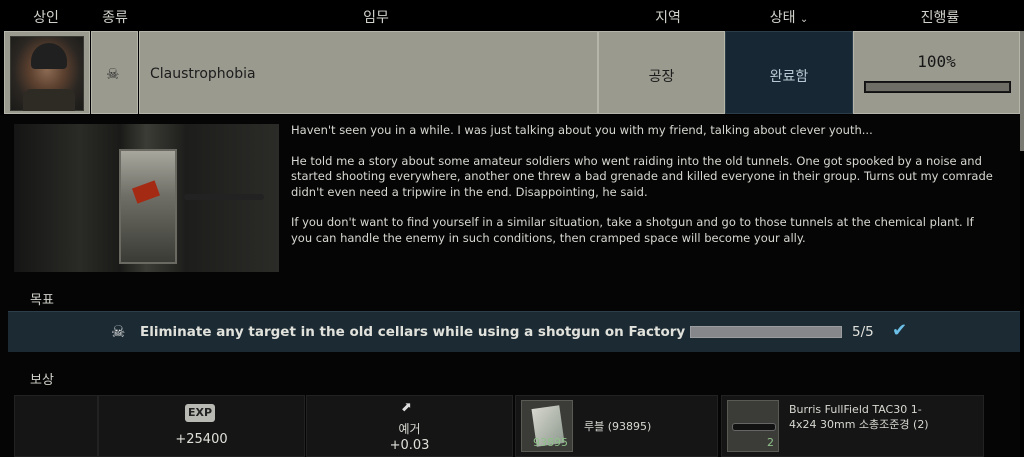  I want to click on header-status-label: 상태, so click(782, 18).